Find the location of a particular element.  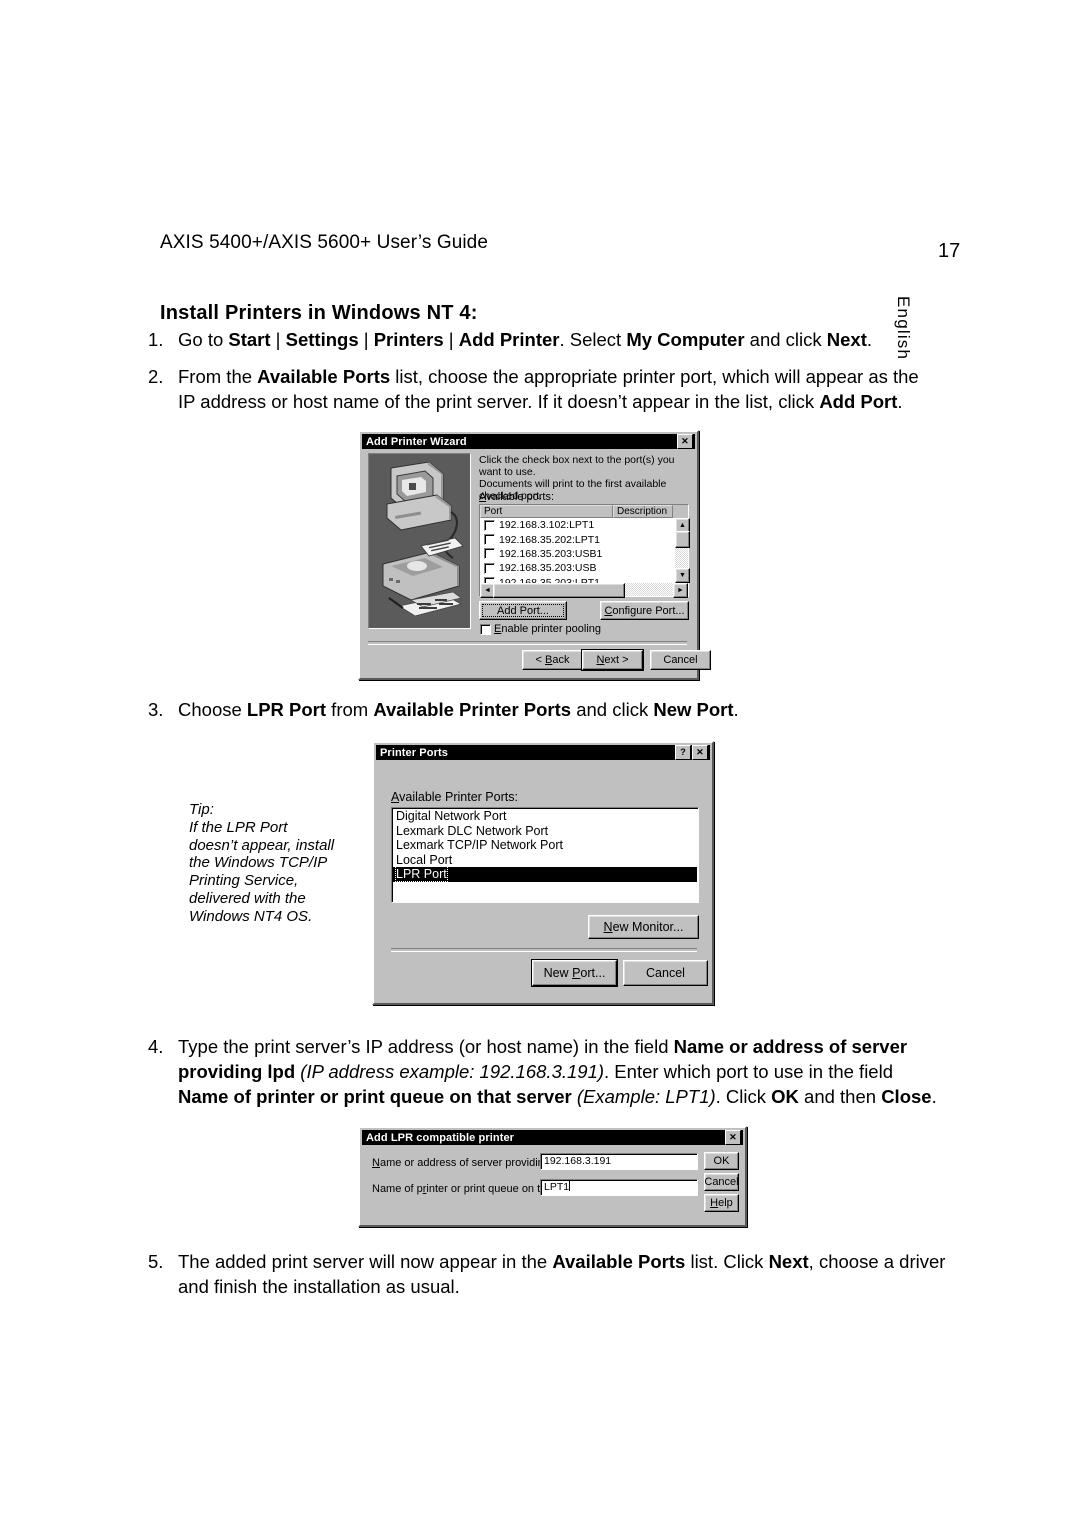

port-name: 192.168.35.202:LPT1 is located at coordinates (550, 539).